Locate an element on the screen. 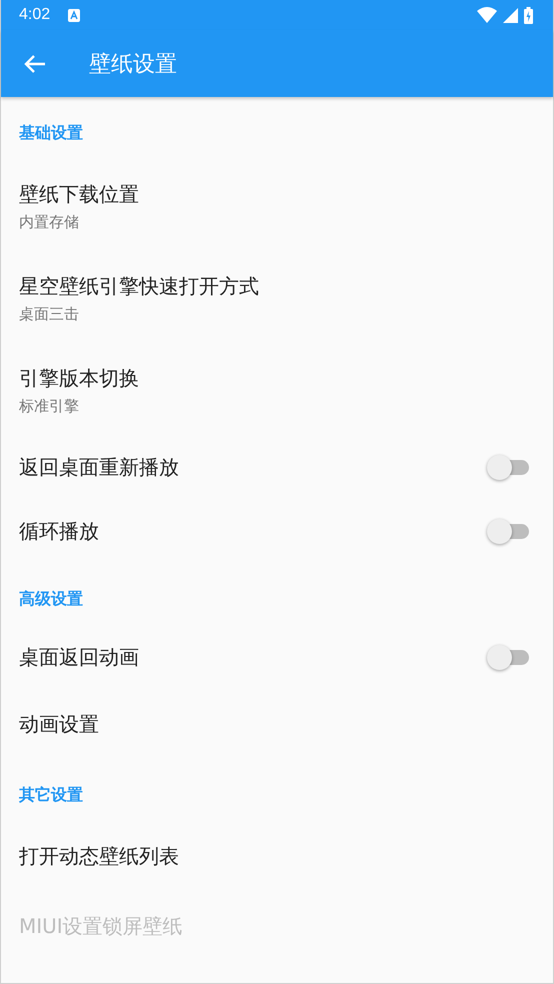 The width and height of the screenshot is (554, 984). setting-item: 壁纸下载位置 内置存储 is located at coordinates (277, 205).